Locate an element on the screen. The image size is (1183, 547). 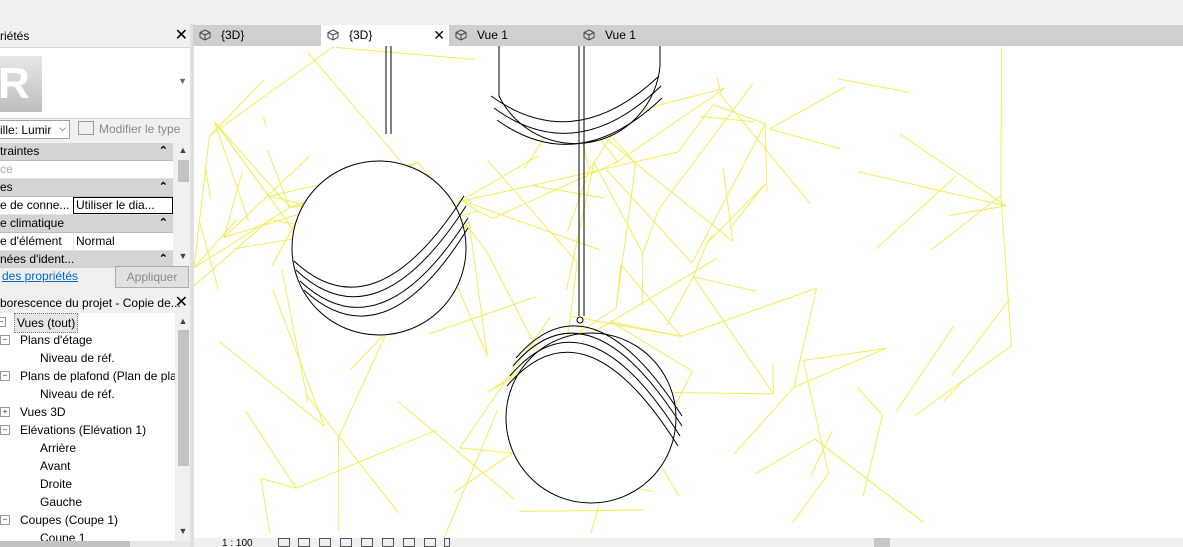
render-icon is located at coordinates (367, 542).